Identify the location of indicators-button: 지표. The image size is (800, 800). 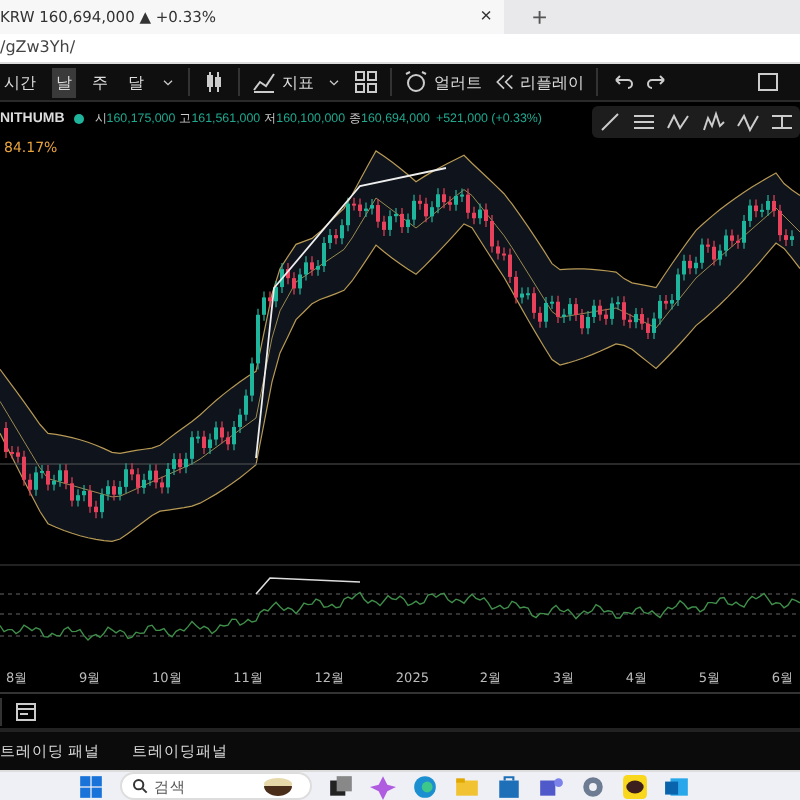
(283, 82).